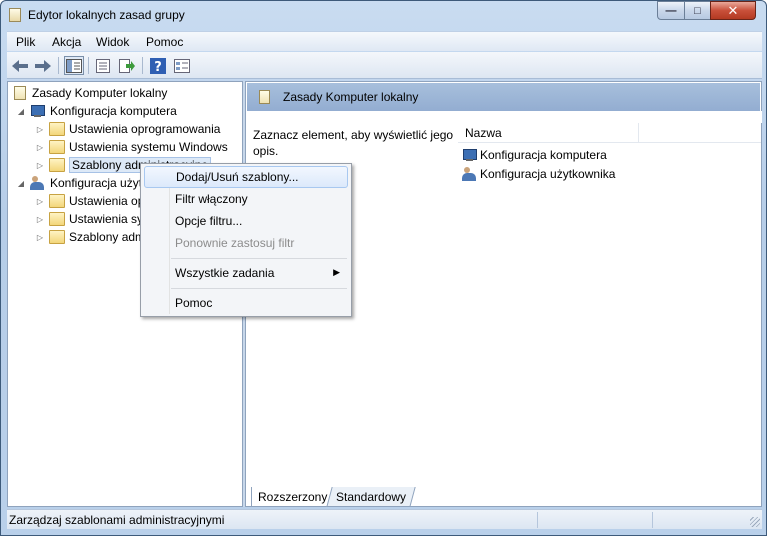 The image size is (767, 536). Describe the element at coordinates (117, 520) in the screenshot. I see `status-text: Zarządzaj szablonami administracyjnymi` at that location.